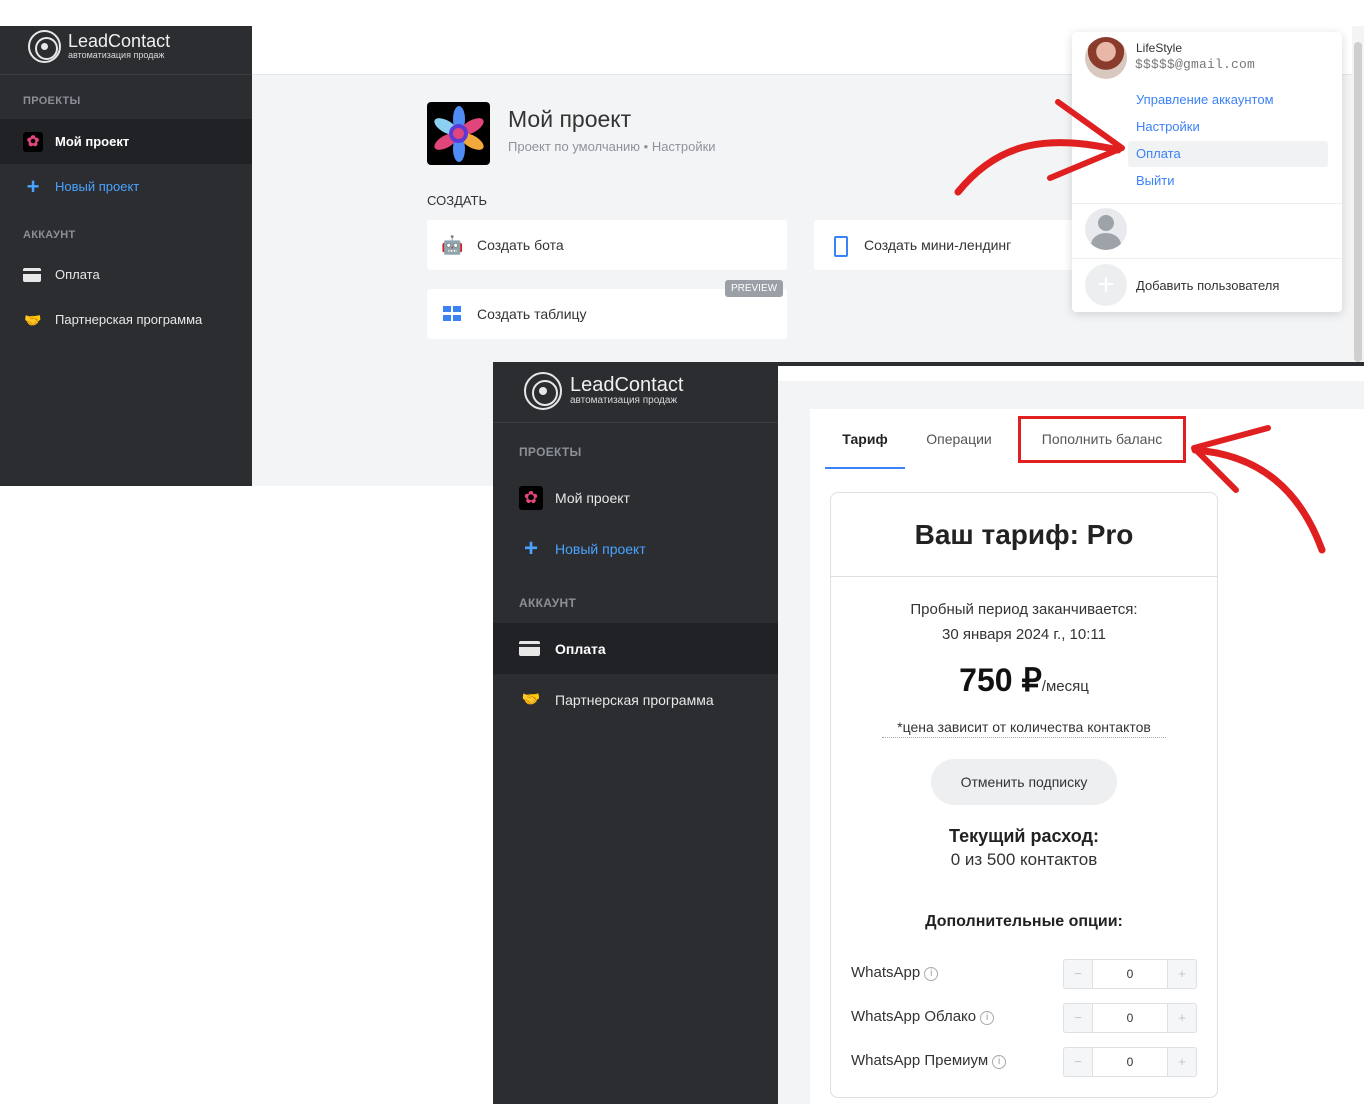  What do you see at coordinates (458, 133) in the screenshot?
I see `project-logo` at bounding box center [458, 133].